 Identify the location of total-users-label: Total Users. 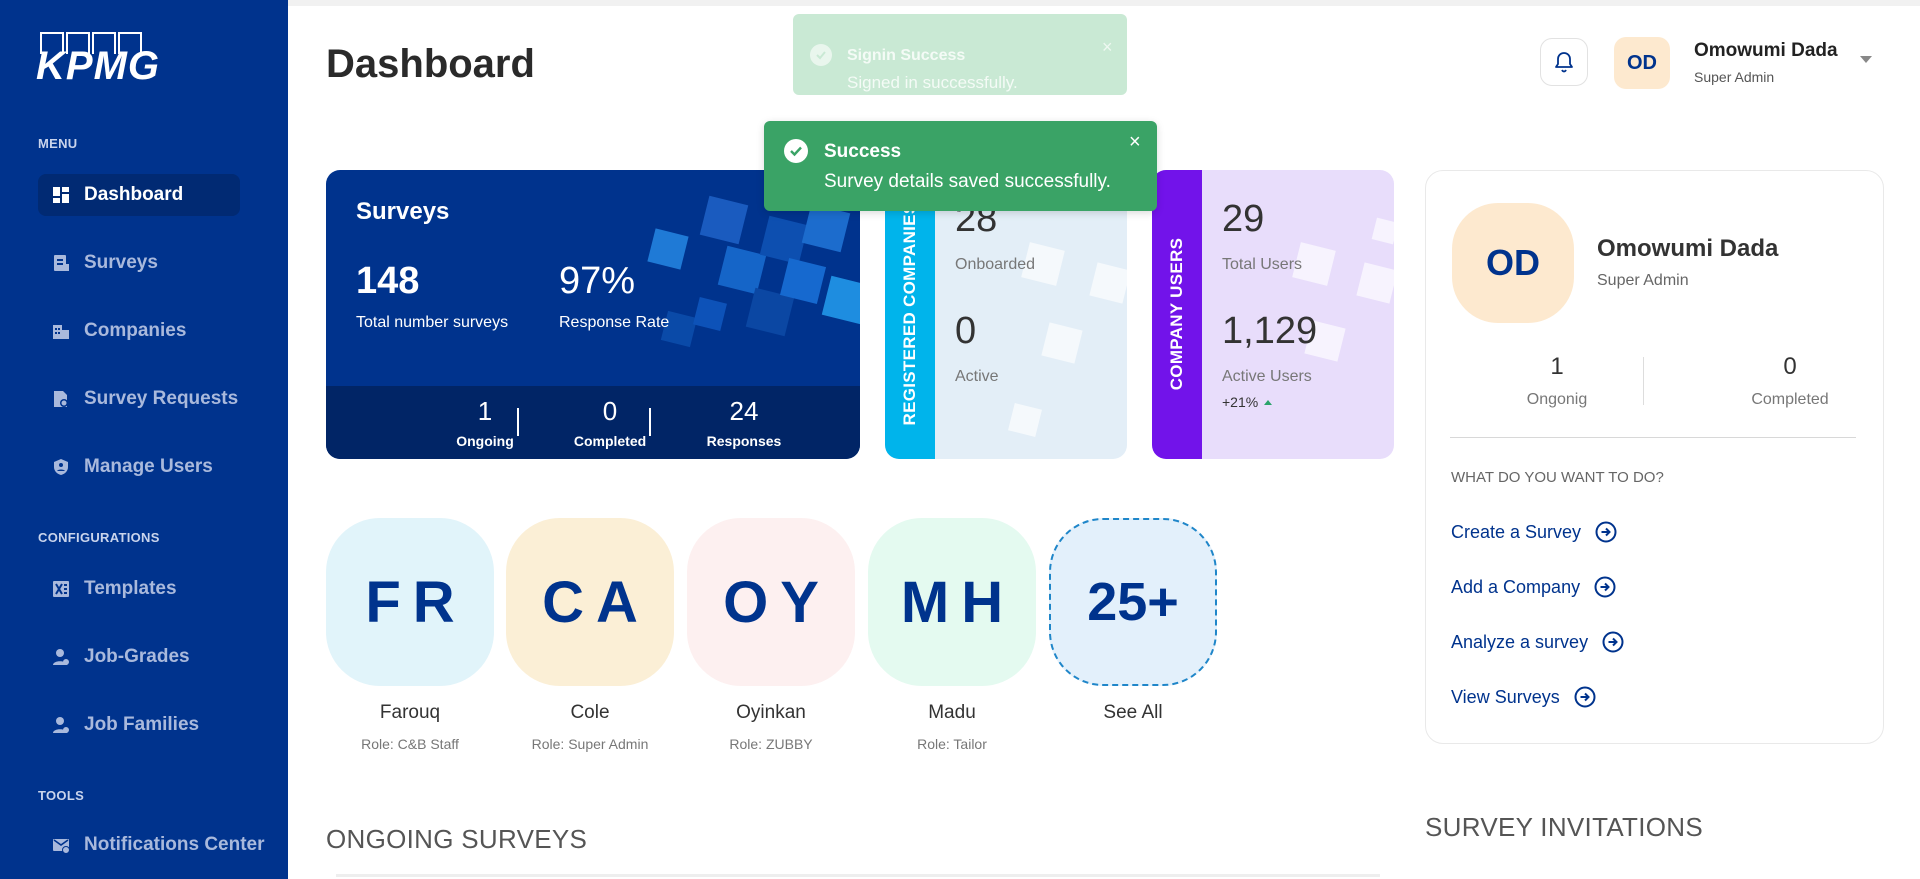
(1262, 264).